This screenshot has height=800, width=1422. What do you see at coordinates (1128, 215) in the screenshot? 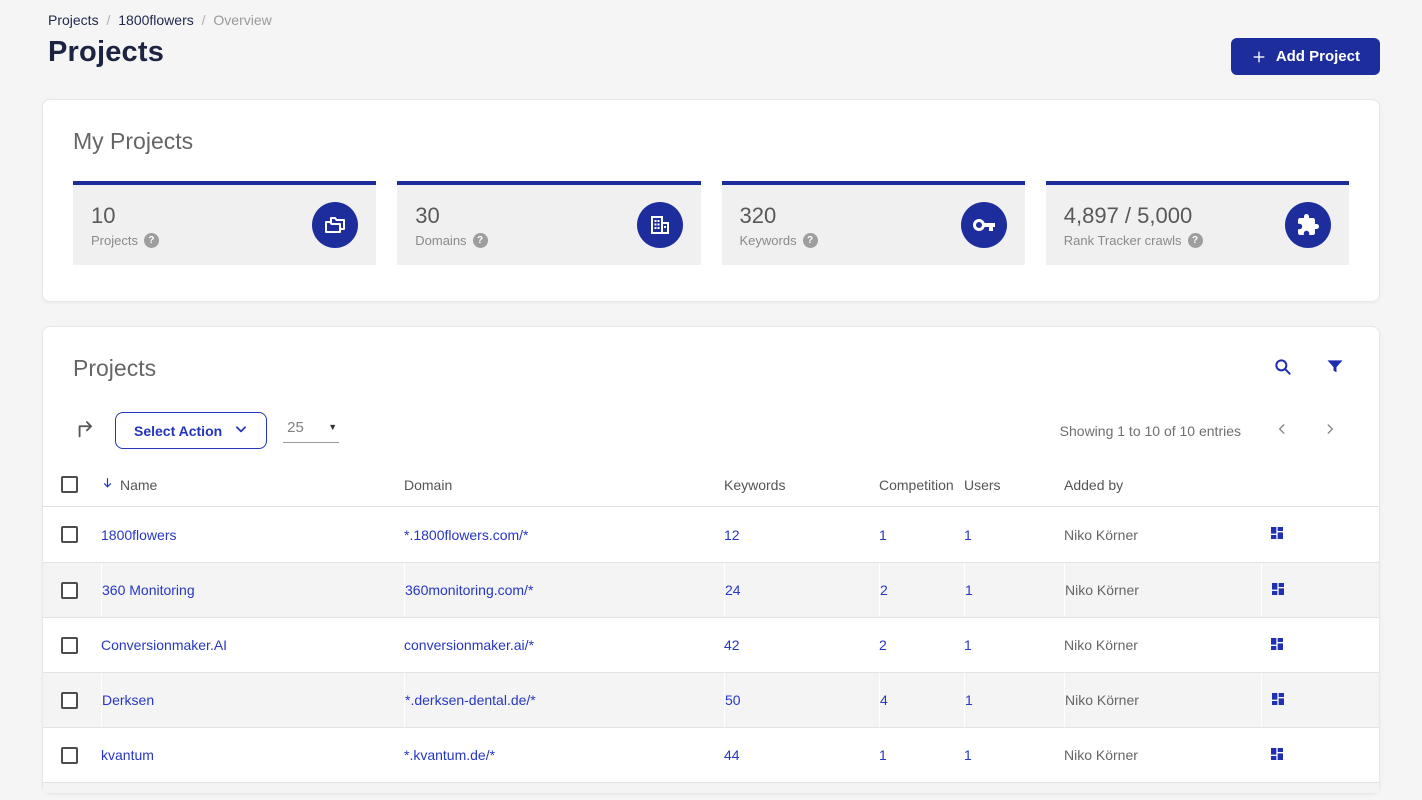
I see `stat-value: 4,897 / 5,000` at bounding box center [1128, 215].